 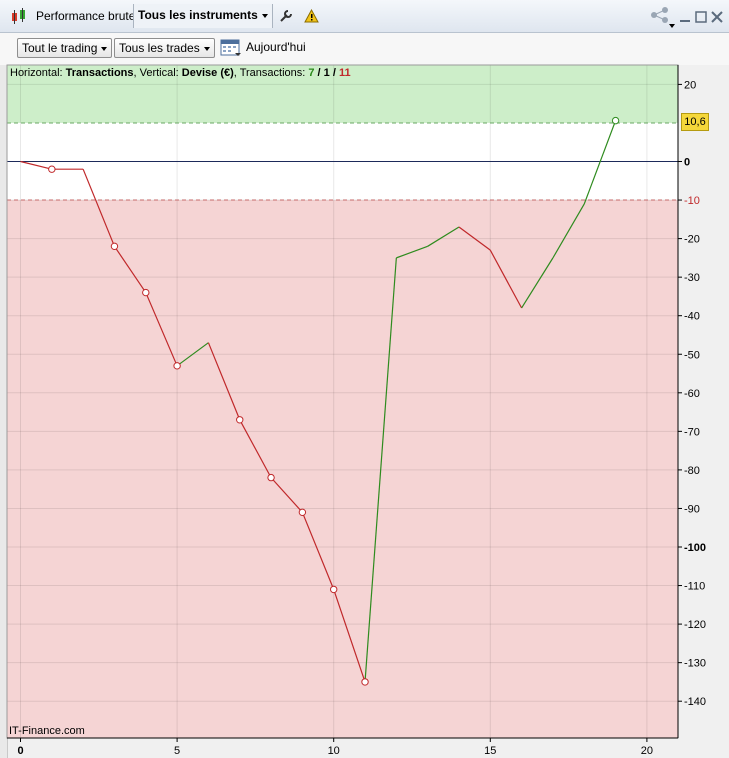 I want to click on y-tick-label: -80, so click(x=692, y=471).